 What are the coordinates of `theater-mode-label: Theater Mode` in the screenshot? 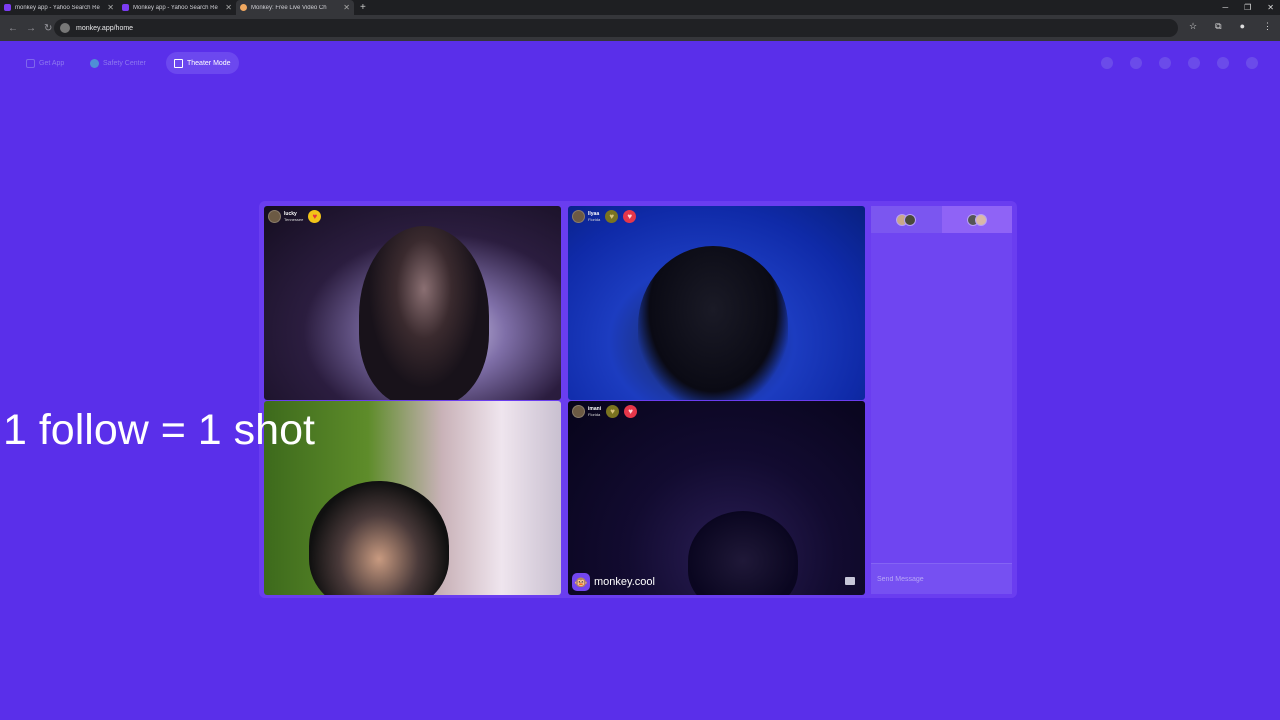 It's located at (209, 63).